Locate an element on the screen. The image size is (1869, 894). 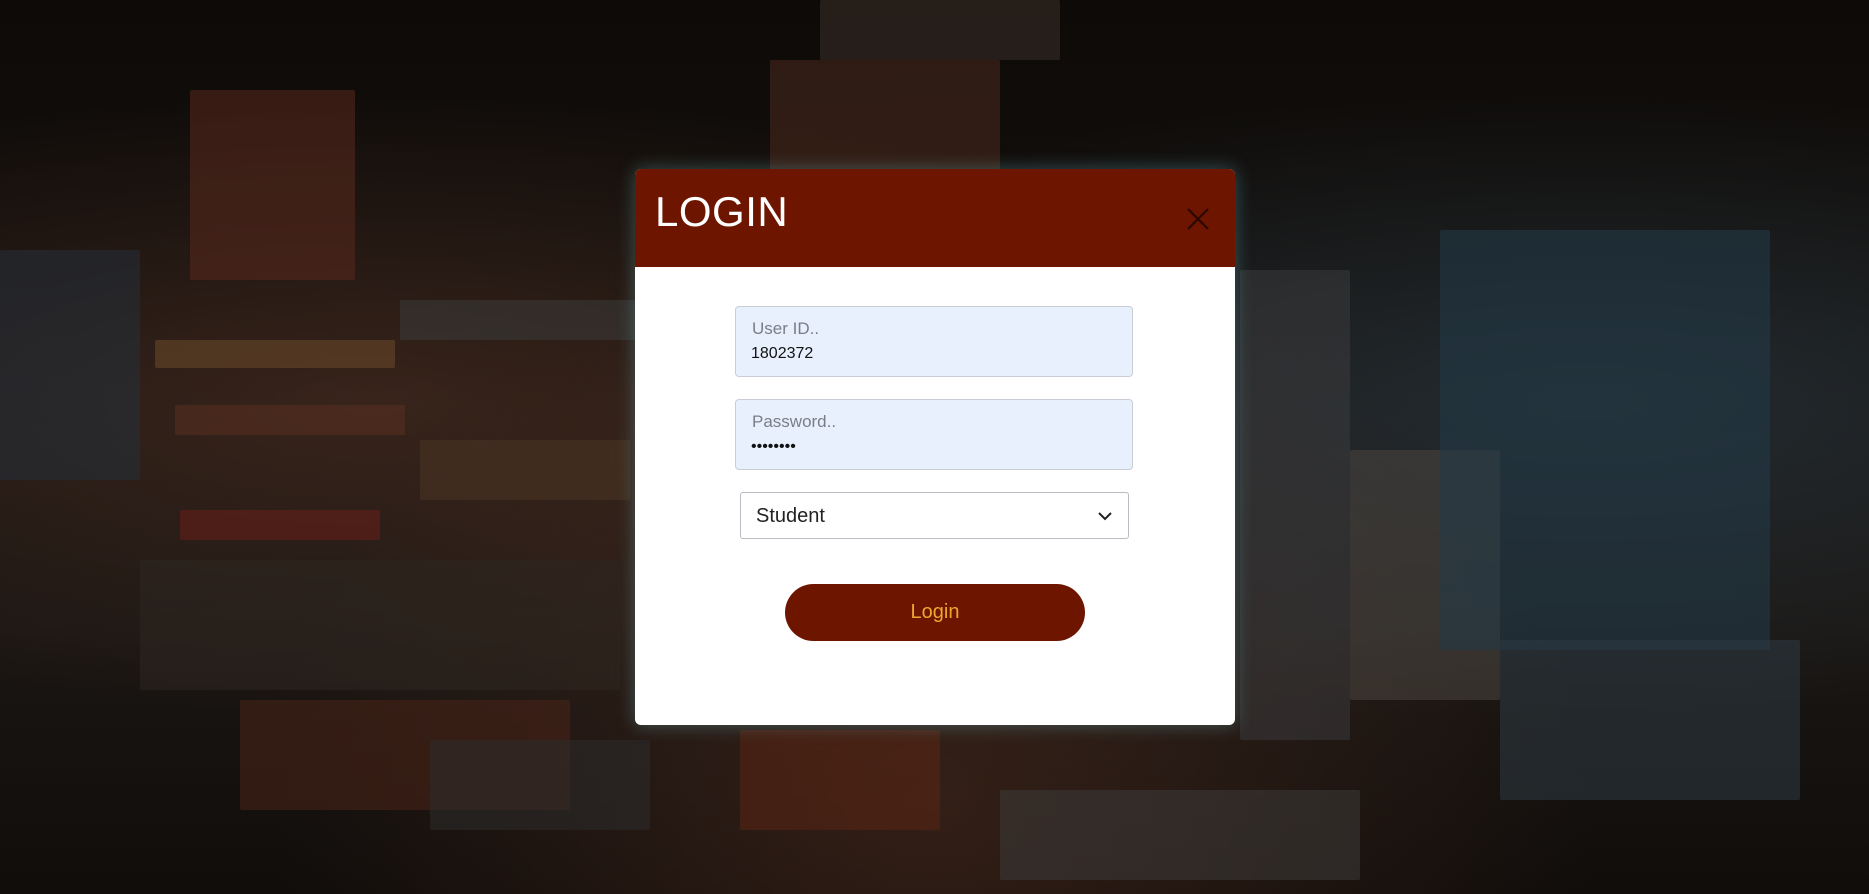
login-button: Login is located at coordinates (935, 612).